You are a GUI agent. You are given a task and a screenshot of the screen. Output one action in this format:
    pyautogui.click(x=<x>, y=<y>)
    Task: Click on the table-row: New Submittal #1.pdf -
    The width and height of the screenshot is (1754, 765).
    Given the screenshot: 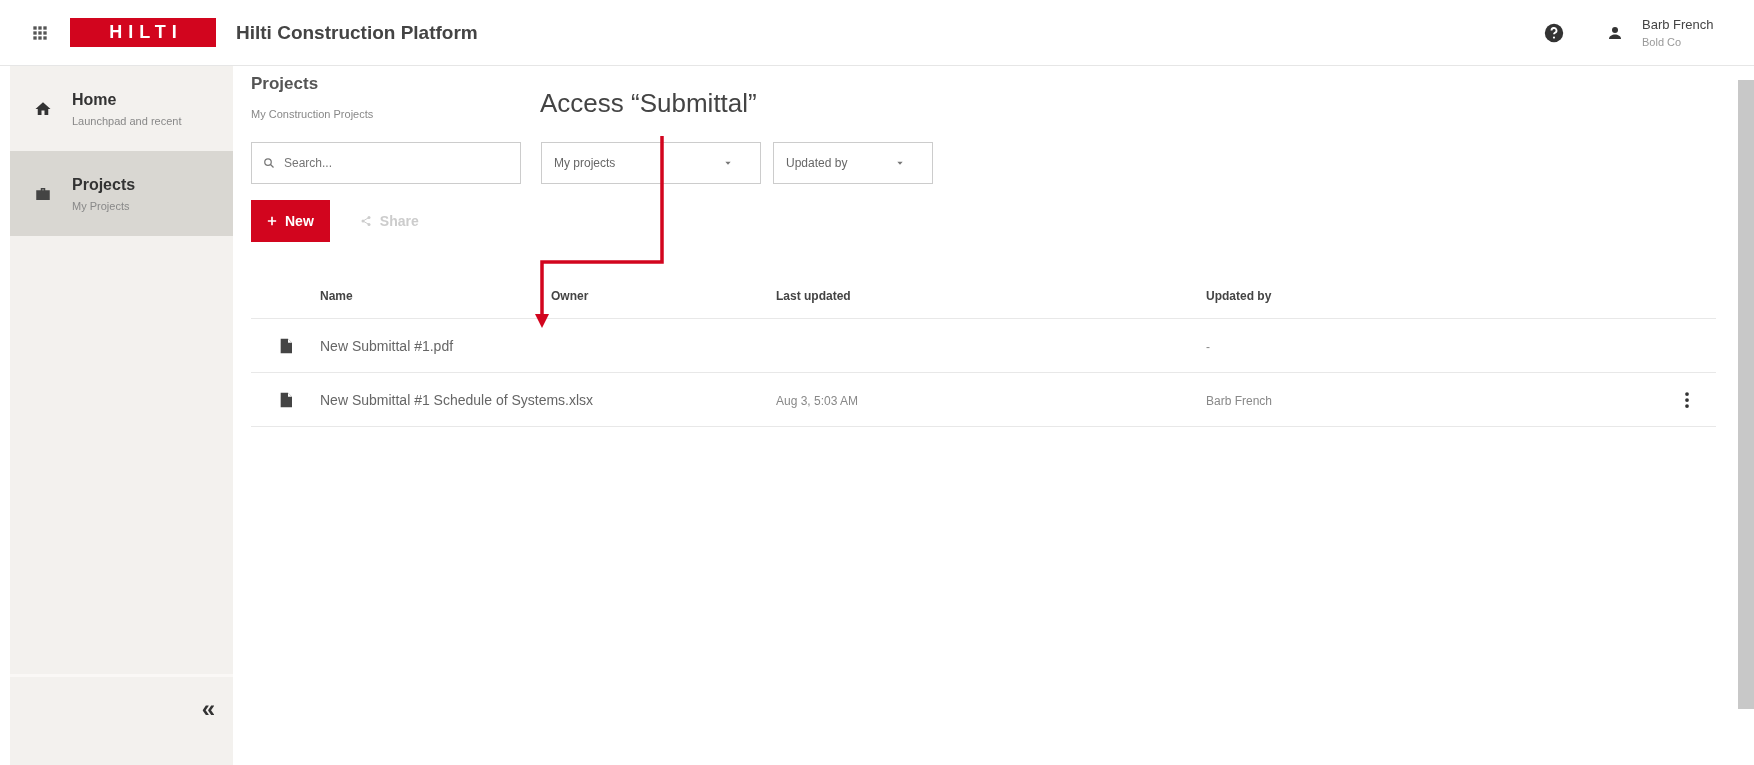 What is the action you would take?
    pyautogui.click(x=983, y=346)
    